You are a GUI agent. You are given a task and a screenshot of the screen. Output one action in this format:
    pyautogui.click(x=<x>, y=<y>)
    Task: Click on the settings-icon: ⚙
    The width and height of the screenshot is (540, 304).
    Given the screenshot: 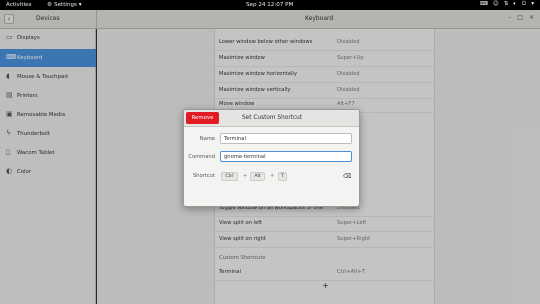 What is the action you would take?
    pyautogui.click(x=50, y=4)
    